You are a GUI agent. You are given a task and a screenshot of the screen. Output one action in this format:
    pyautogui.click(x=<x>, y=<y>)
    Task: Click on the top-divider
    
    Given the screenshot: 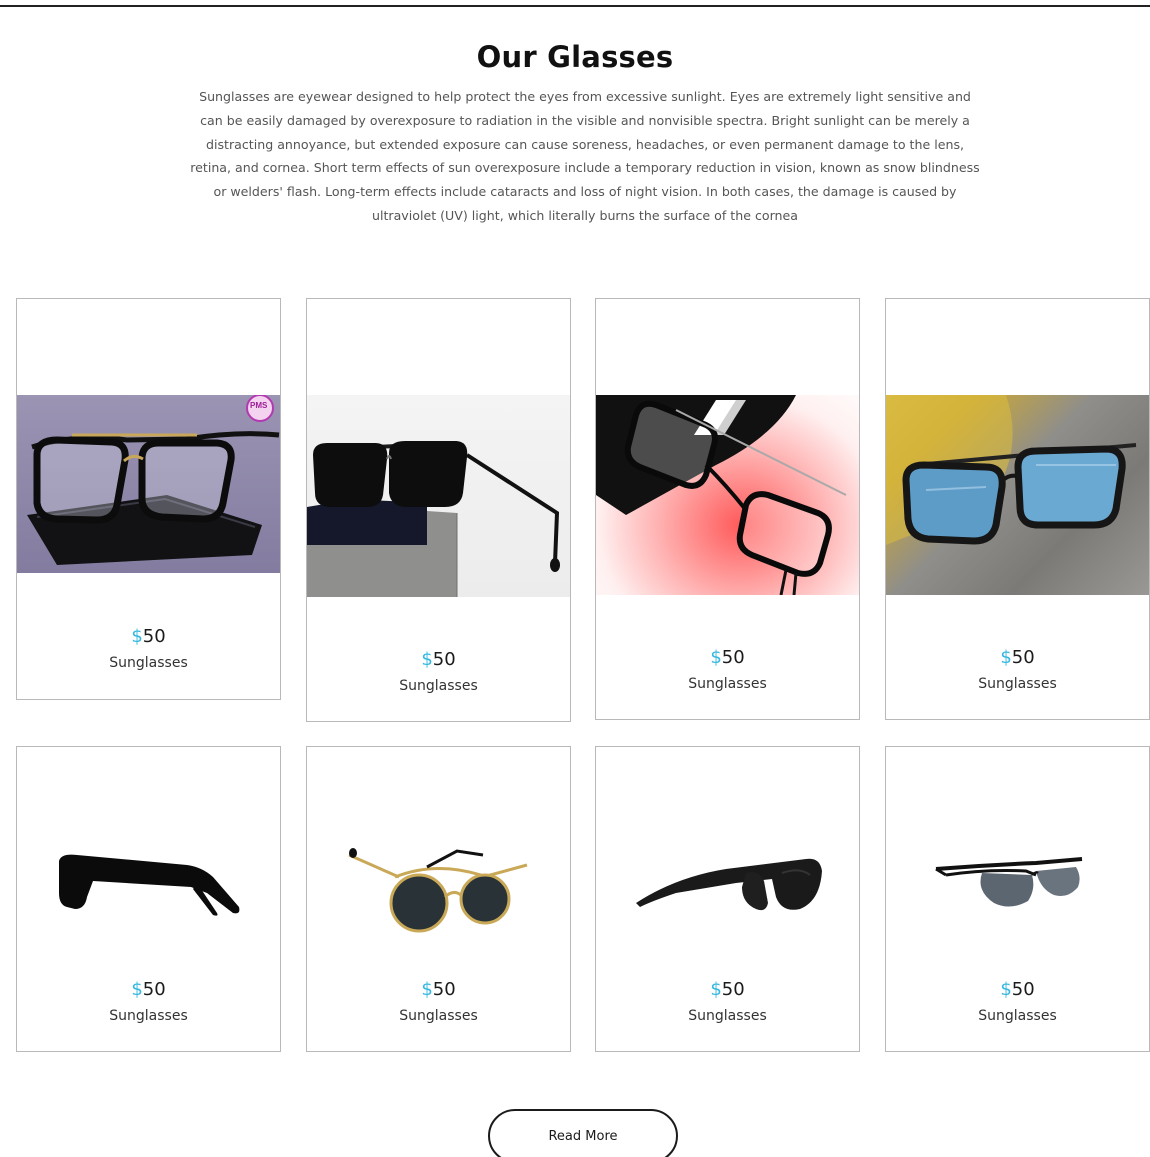 What is the action you would take?
    pyautogui.click(x=575, y=6)
    